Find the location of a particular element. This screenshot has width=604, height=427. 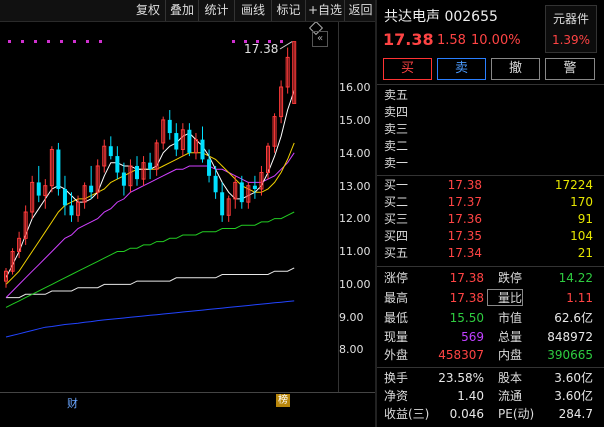

collapse-icon: « is located at coordinates (320, 39).